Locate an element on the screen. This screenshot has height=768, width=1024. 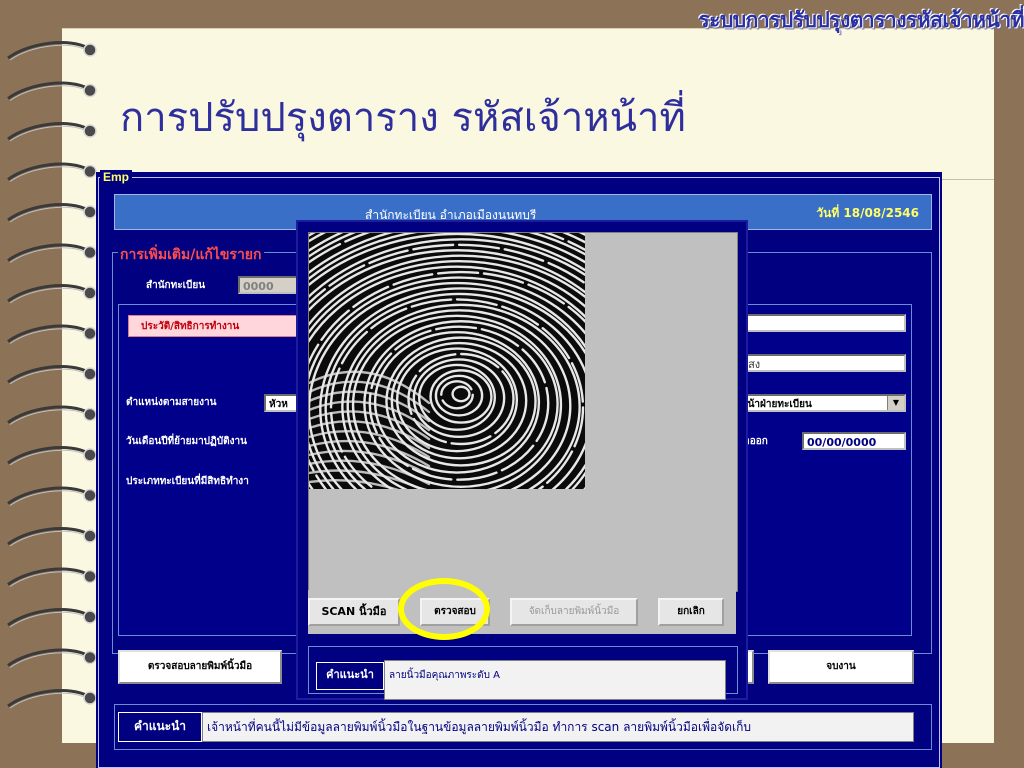
surname-field: แสง is located at coordinates (821, 363).